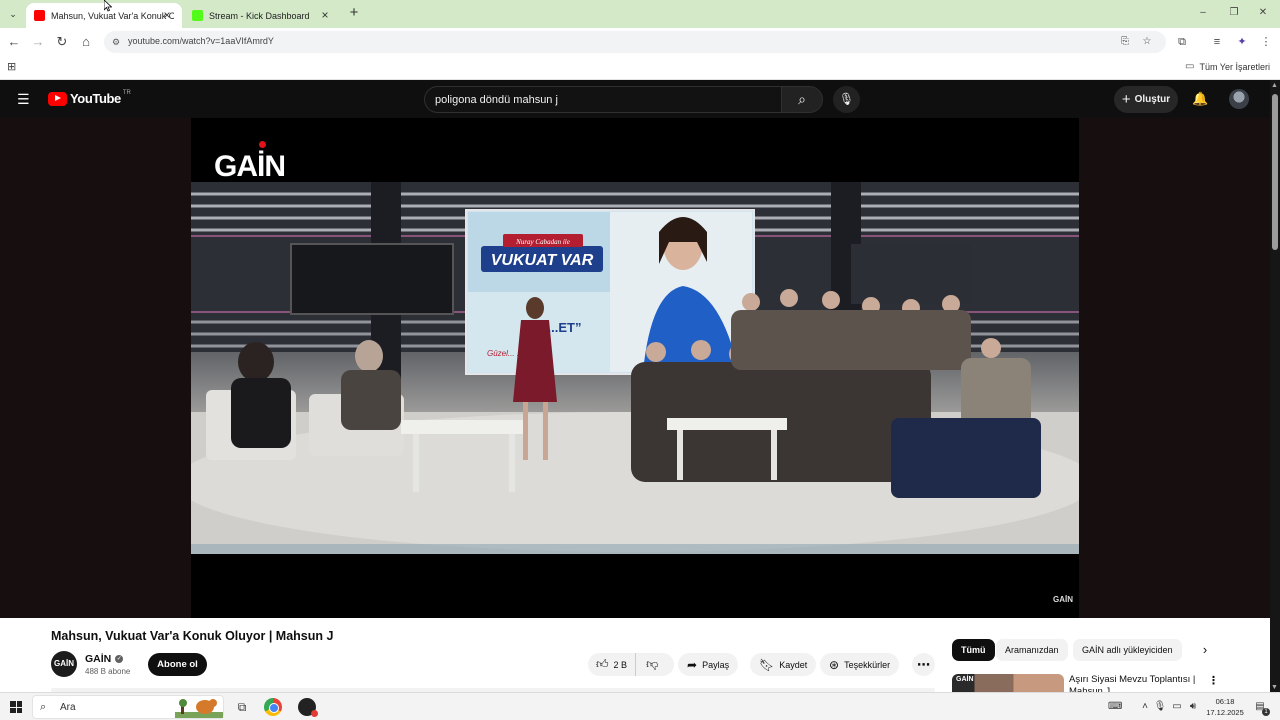 The image size is (1280, 720). Describe the element at coordinates (1126, 99) in the screenshot. I see `plus-icon: +` at that location.